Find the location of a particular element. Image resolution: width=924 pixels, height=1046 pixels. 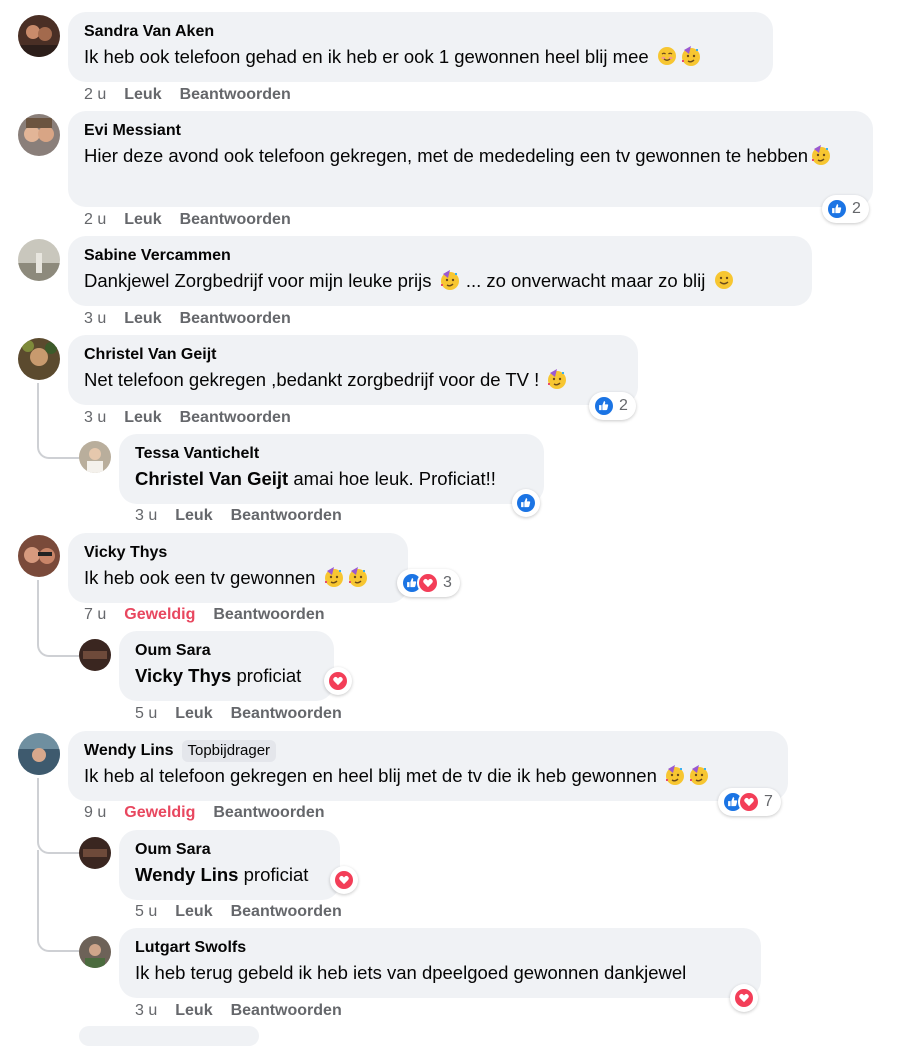

commenter-name: Lutgart Swolfs is located at coordinates (440, 948).